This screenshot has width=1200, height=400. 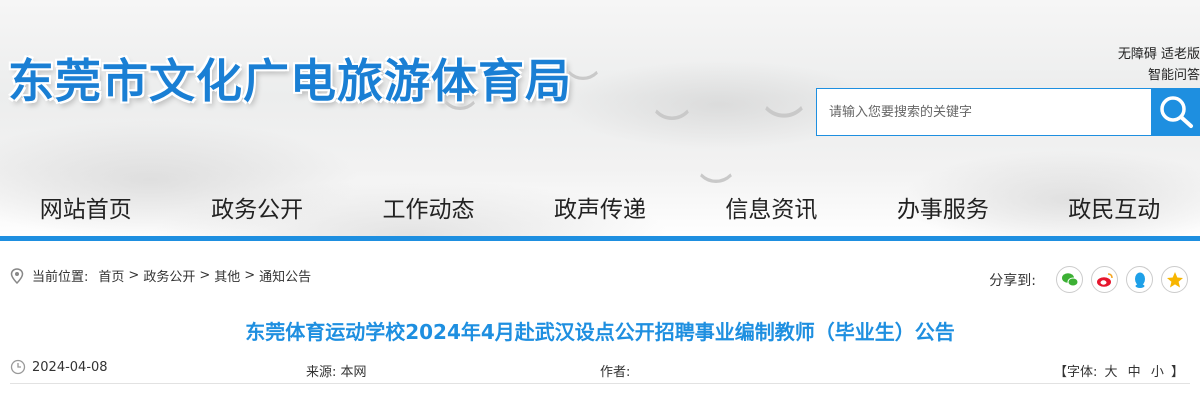 I want to click on search-button, so click(x=1175, y=112).